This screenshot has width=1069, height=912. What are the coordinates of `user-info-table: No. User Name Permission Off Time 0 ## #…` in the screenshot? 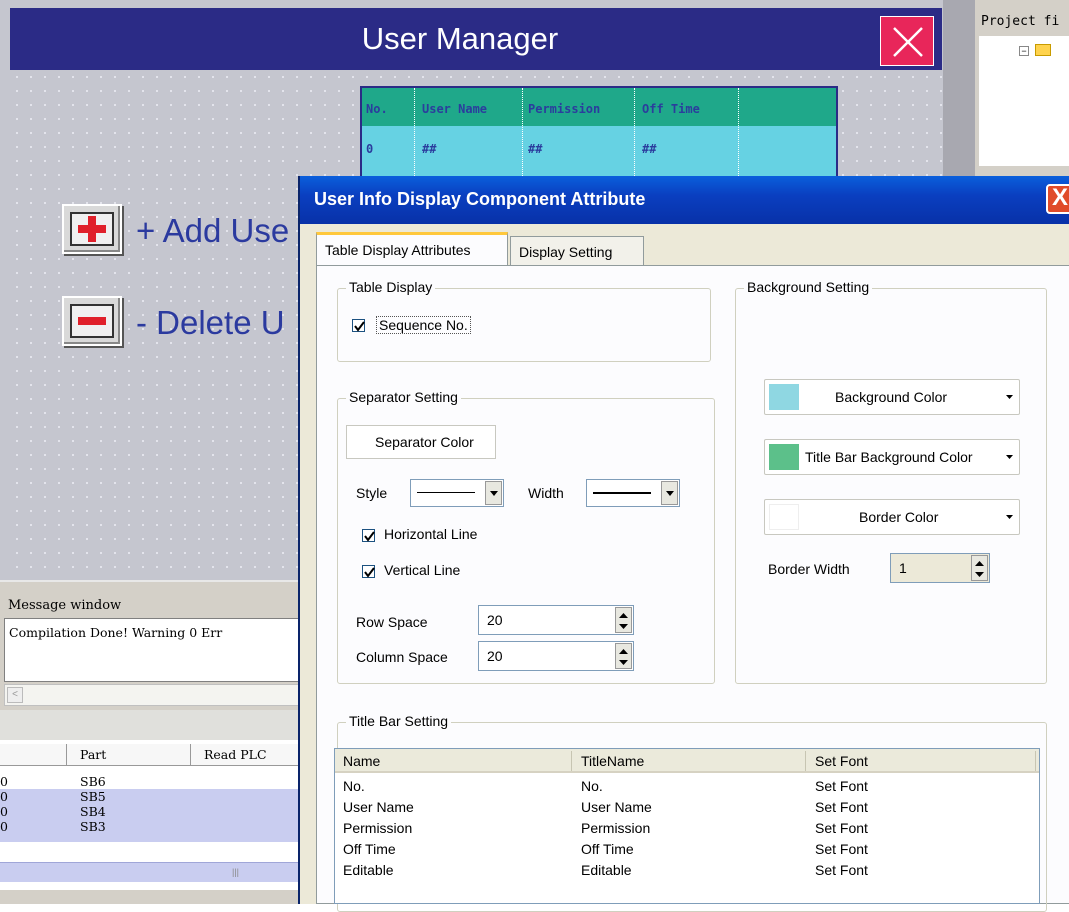 It's located at (599, 135).